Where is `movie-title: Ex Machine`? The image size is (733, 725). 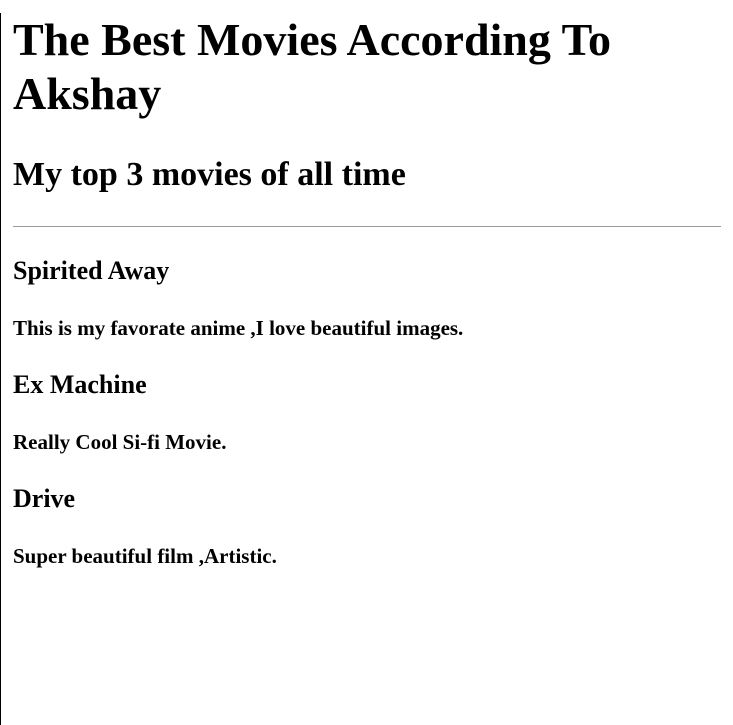 movie-title: Ex Machine is located at coordinates (80, 384).